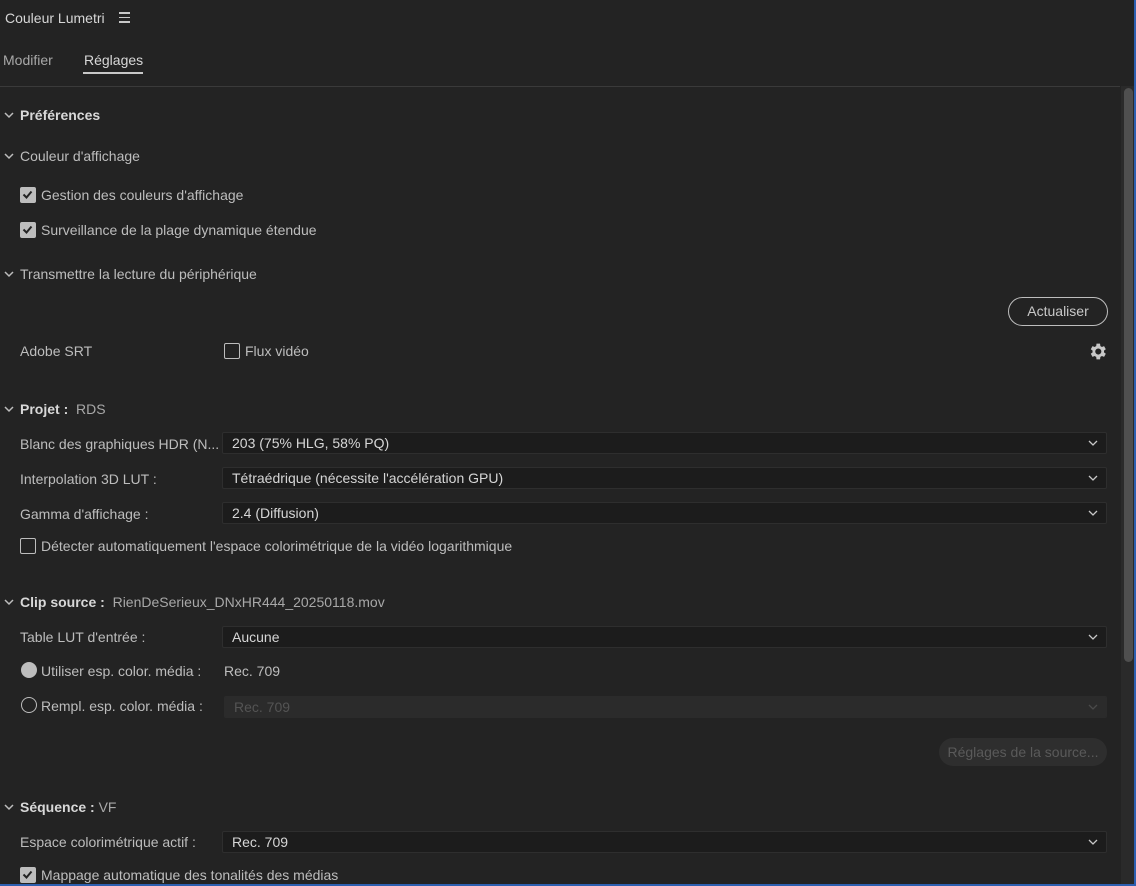 The height and width of the screenshot is (886, 1136). Describe the element at coordinates (256, 637) in the screenshot. I see `input-lut-value: Aucune` at that location.